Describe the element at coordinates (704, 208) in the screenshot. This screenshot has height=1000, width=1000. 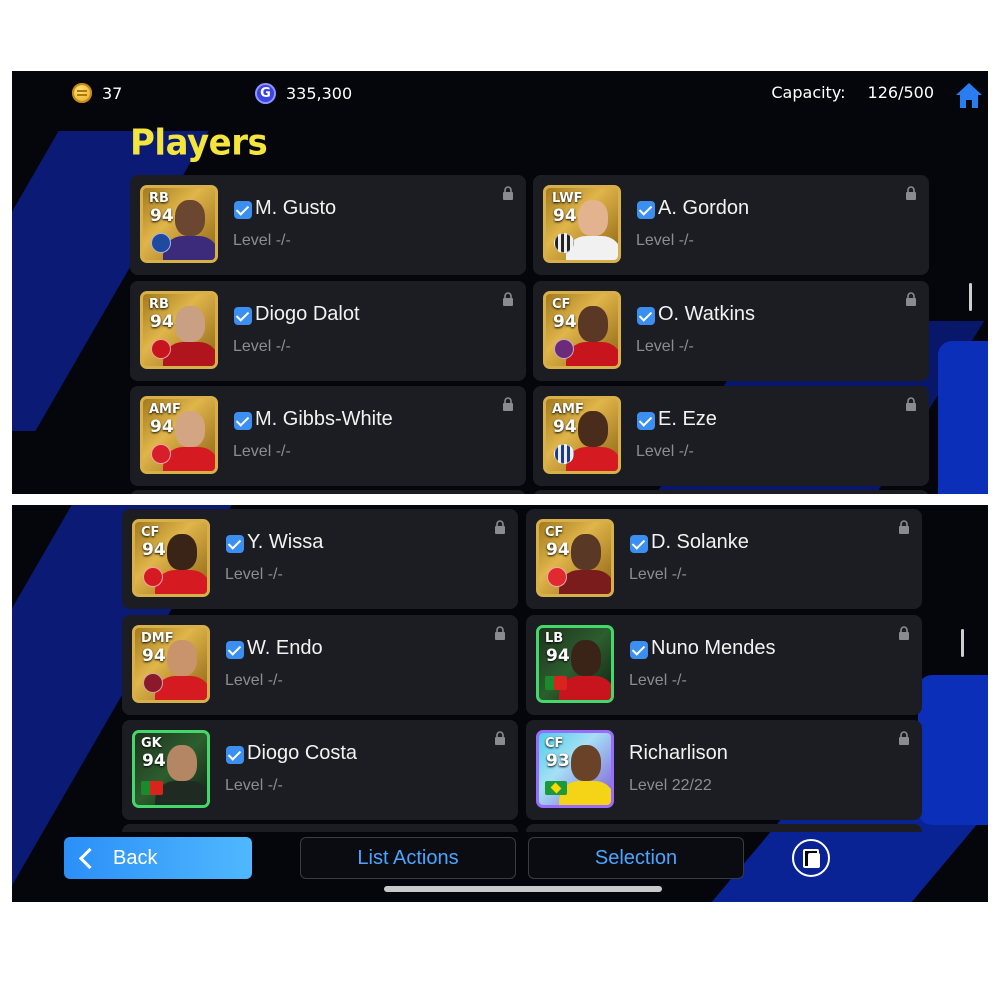
I see `player-name: A. Gordon` at that location.